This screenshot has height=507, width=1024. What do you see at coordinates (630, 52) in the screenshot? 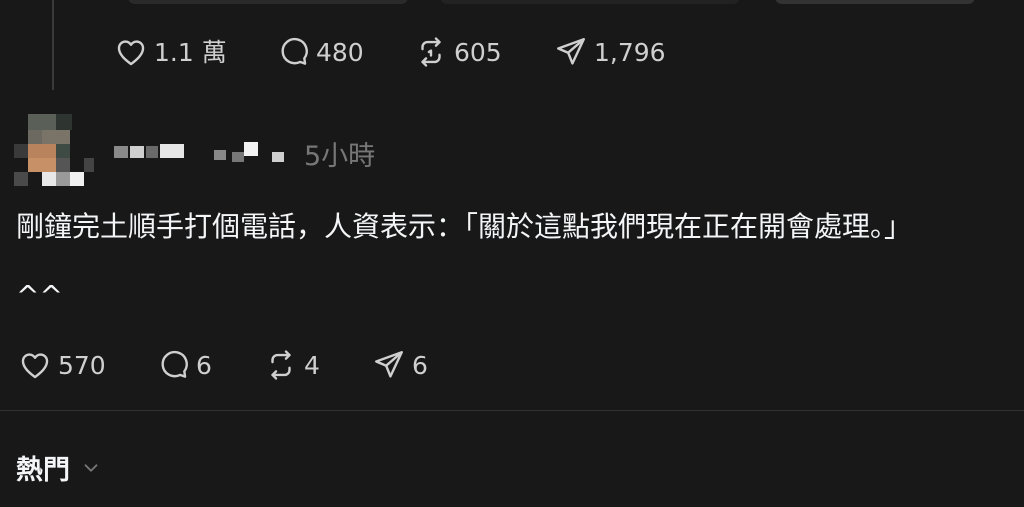
I see `share-count: 1,796` at bounding box center [630, 52].